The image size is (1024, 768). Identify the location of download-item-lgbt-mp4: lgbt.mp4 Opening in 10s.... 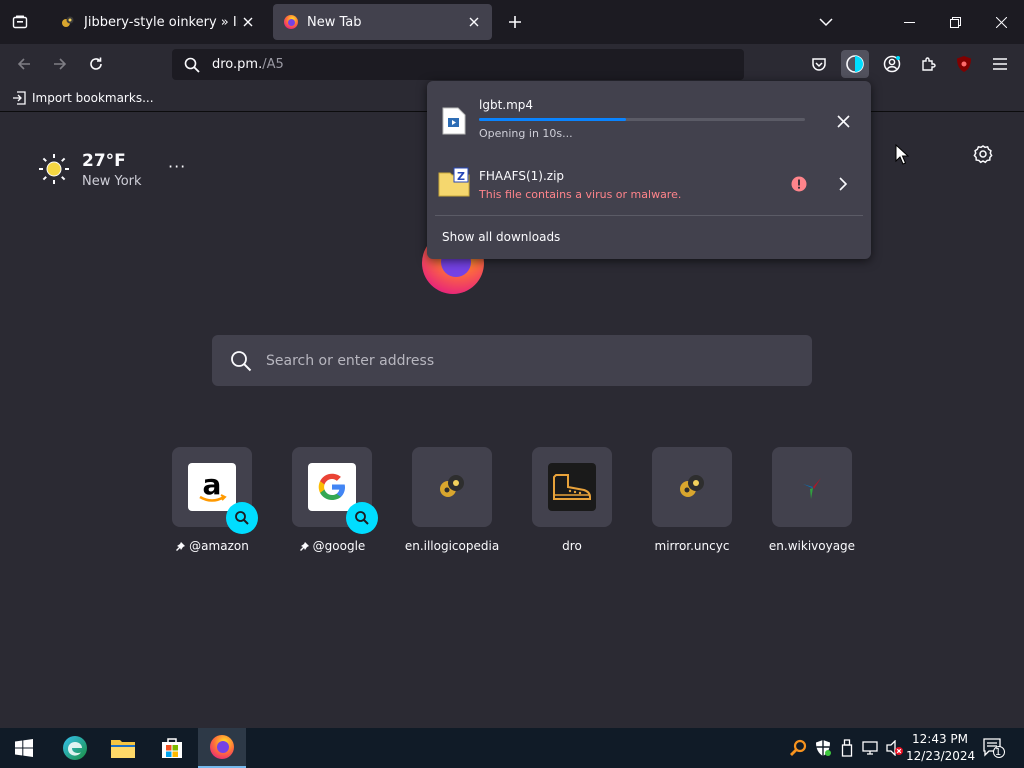
(649, 119).